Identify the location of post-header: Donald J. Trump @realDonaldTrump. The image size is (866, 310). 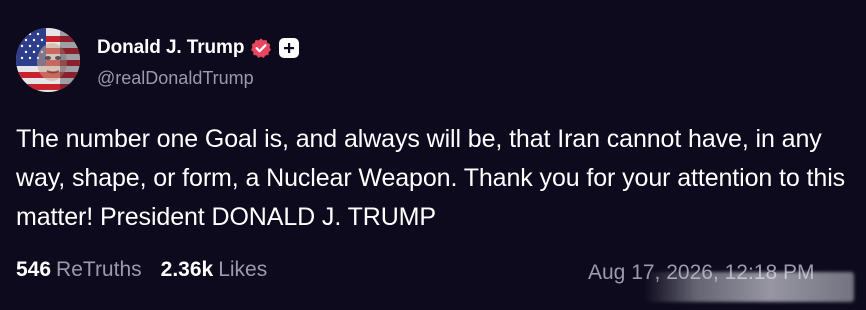
(158, 60).